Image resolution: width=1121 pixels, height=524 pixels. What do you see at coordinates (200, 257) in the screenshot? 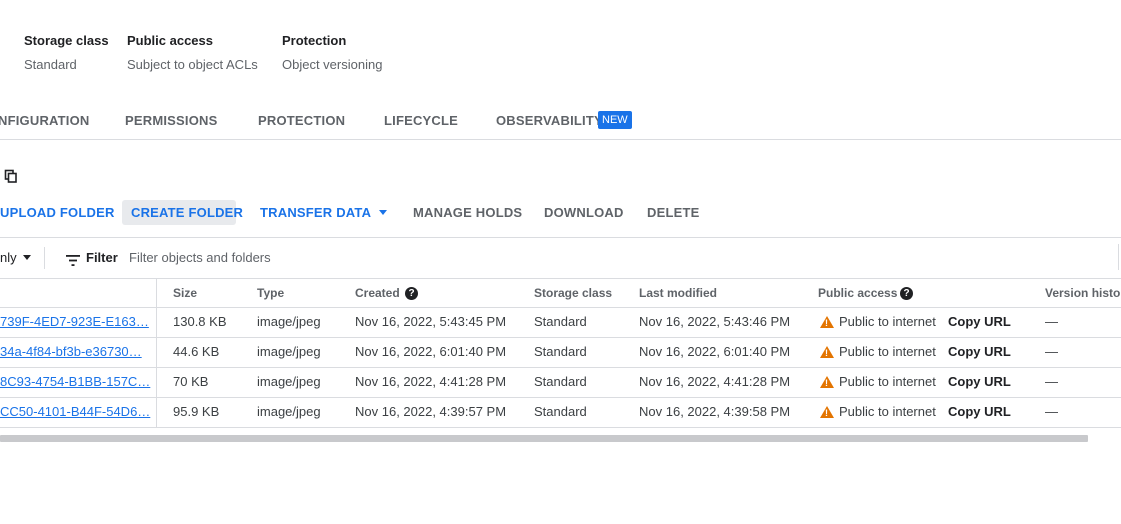
I see `filter-input: Filter objects and folders` at bounding box center [200, 257].